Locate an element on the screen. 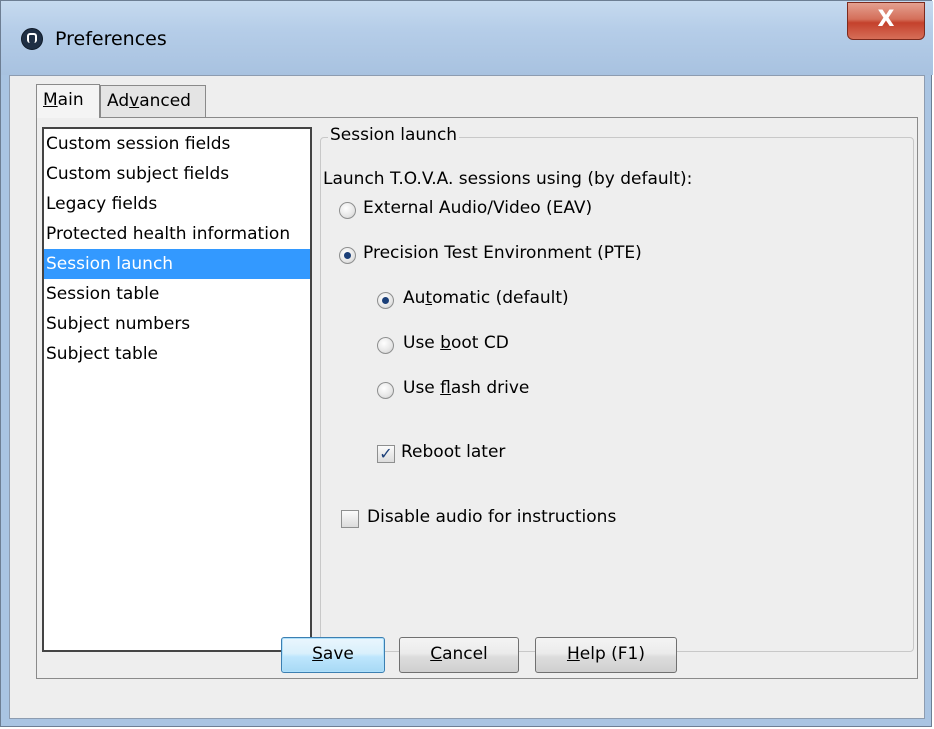  tab-label-mnemonic: v is located at coordinates (134, 101).